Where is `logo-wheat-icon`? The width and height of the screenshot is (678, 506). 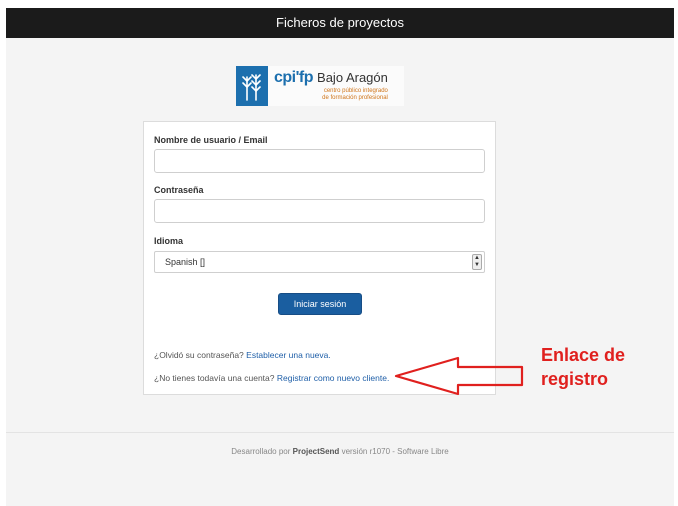
logo-wheat-icon is located at coordinates (252, 86).